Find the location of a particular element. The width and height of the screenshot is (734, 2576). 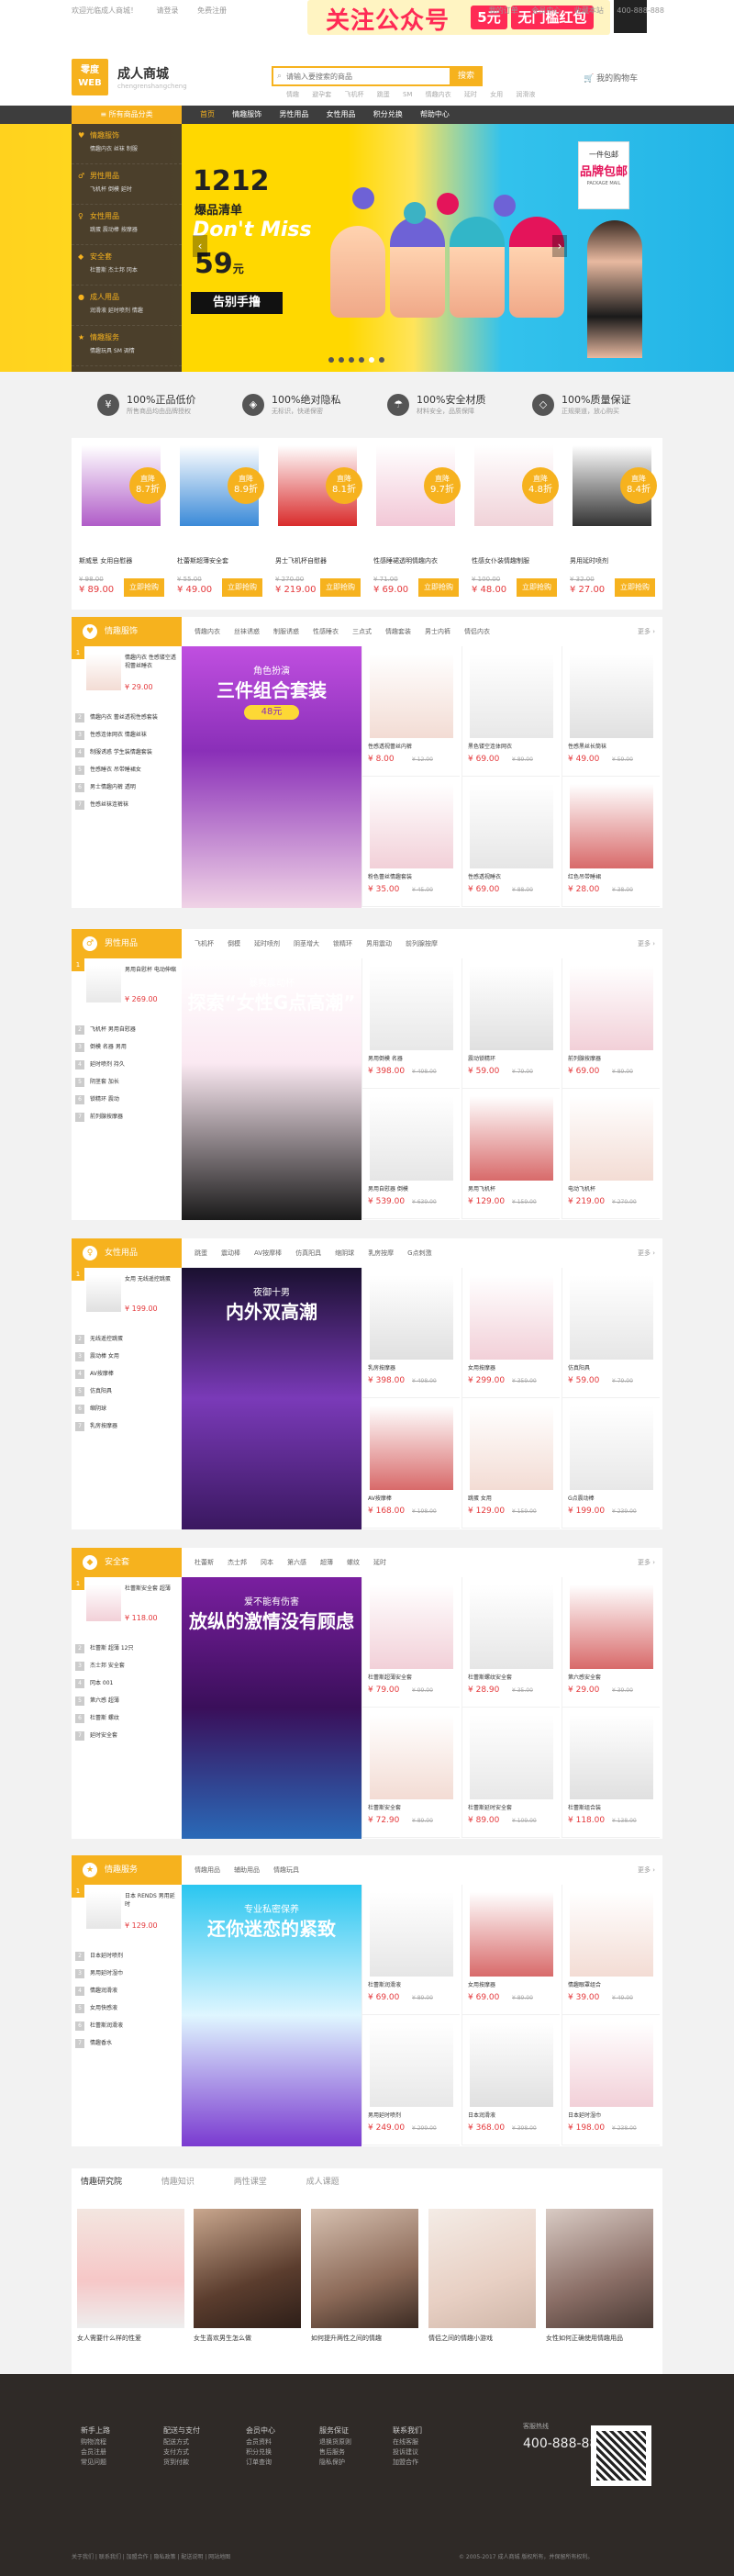

product-card: 性感透视蕾丝内裤 ¥ 8.00 ¥ 12.00 is located at coordinates (410, 711).